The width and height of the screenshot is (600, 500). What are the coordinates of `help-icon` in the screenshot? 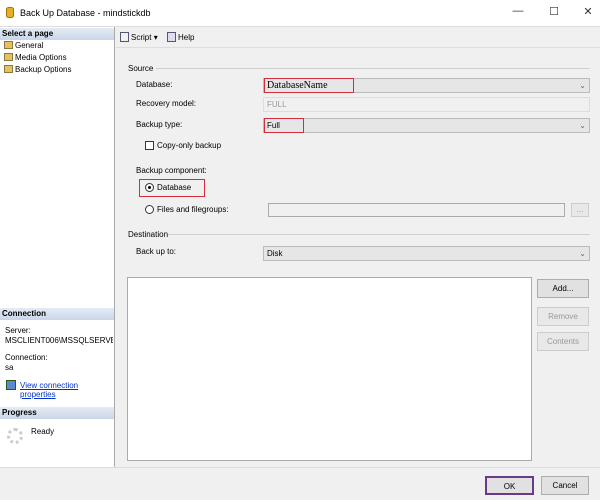 It's located at (171, 37).